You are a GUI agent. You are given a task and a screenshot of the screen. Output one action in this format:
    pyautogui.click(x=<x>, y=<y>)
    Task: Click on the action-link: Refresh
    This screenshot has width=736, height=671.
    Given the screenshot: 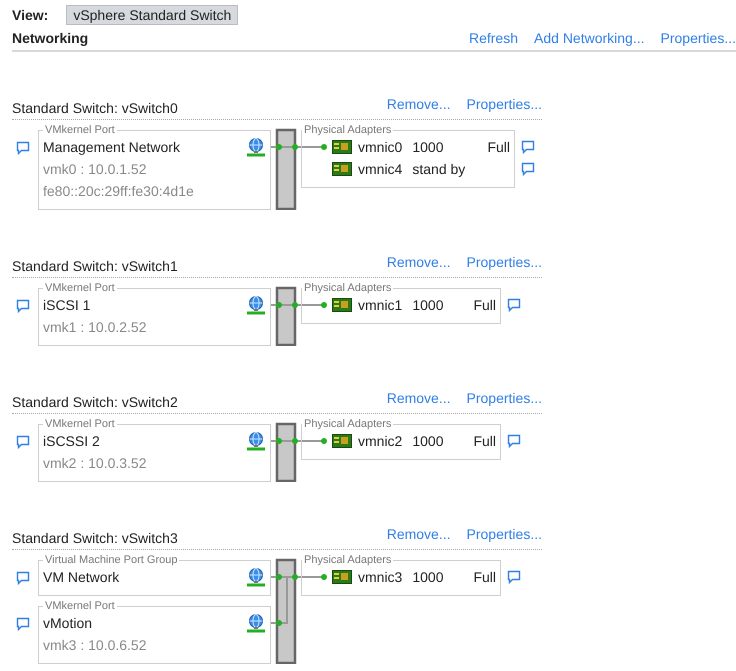 What is the action you would take?
    pyautogui.click(x=493, y=38)
    